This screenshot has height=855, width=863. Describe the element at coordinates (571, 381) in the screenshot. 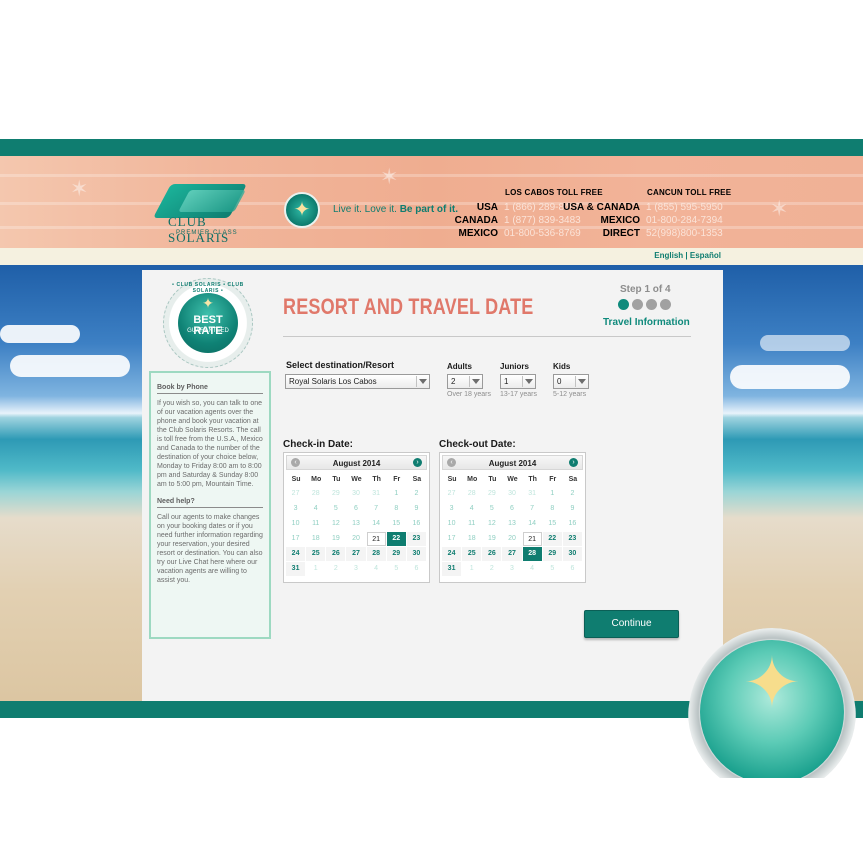

I see `kids-select: 0` at that location.